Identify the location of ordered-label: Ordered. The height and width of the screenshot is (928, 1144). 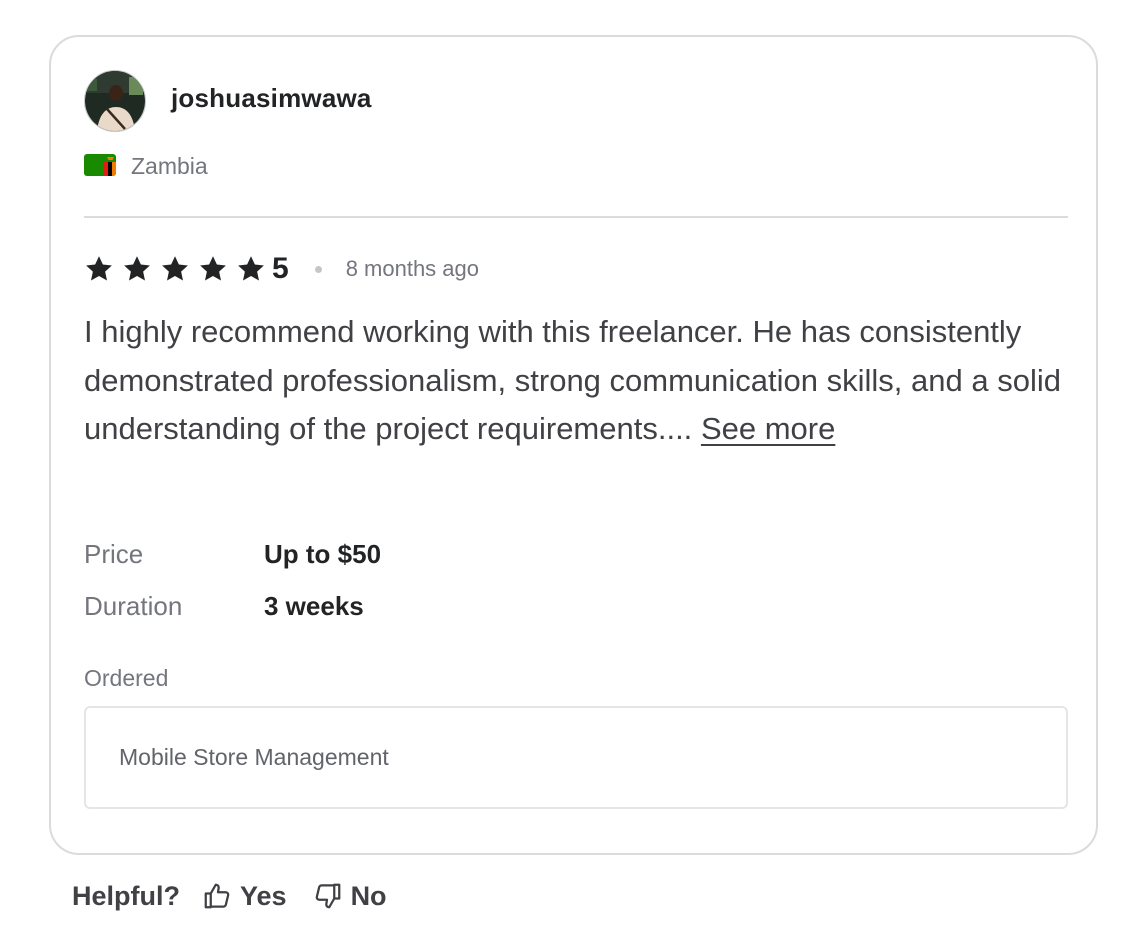
(126, 678).